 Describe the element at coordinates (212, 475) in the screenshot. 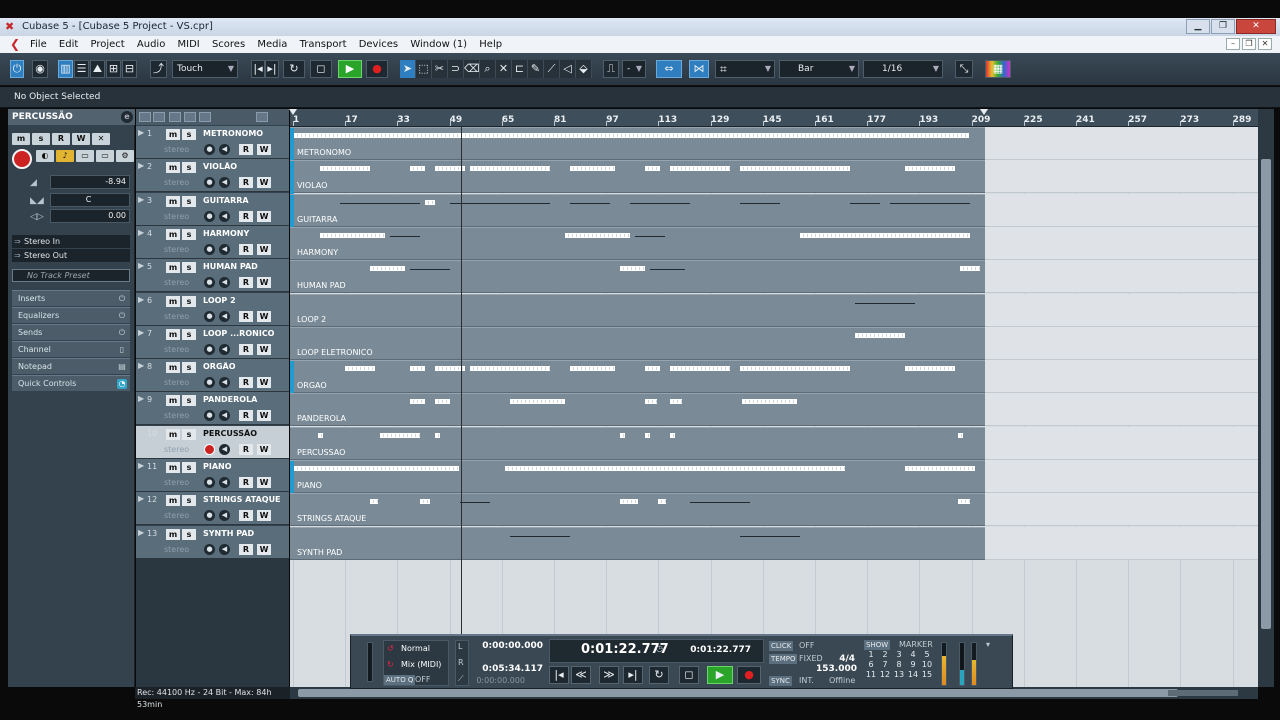

I see `track-header: ▶ 11 m s PIANO stereo ● ◀ R W` at that location.